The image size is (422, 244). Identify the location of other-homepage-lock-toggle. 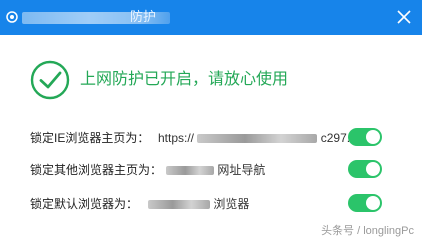
(365, 169).